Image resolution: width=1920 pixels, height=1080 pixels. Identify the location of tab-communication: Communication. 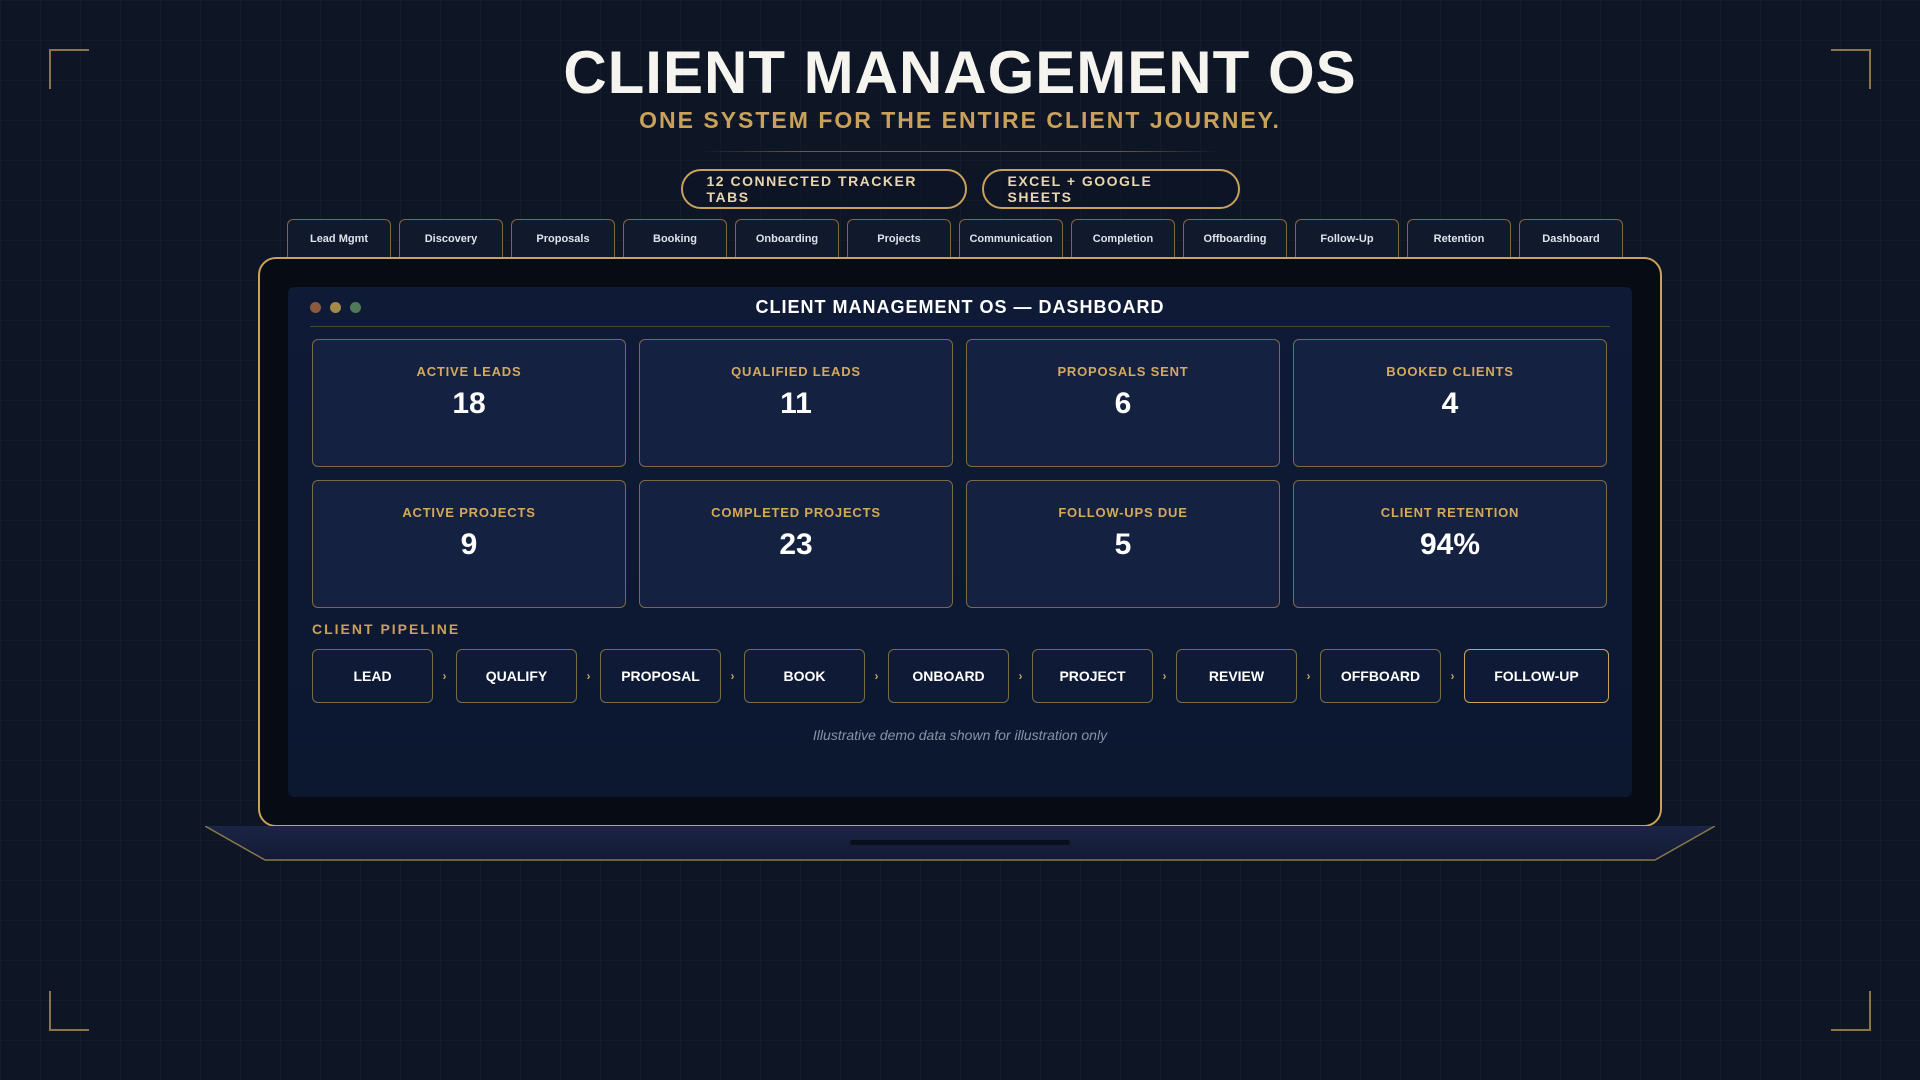
(1011, 238).